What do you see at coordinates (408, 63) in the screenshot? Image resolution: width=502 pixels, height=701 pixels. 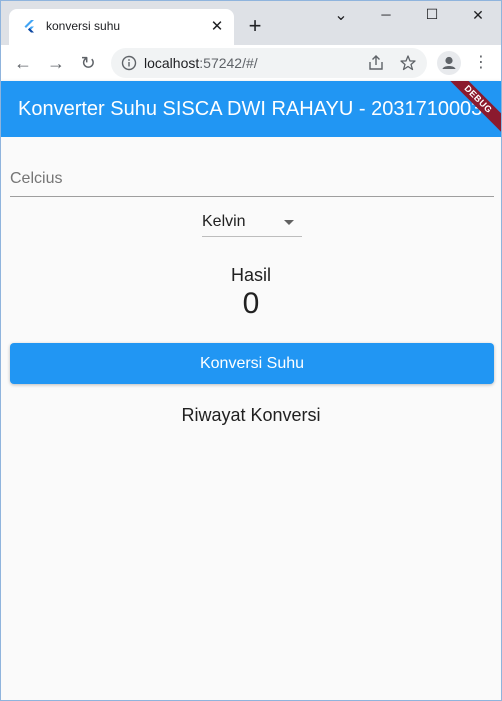 I see `star-icon` at bounding box center [408, 63].